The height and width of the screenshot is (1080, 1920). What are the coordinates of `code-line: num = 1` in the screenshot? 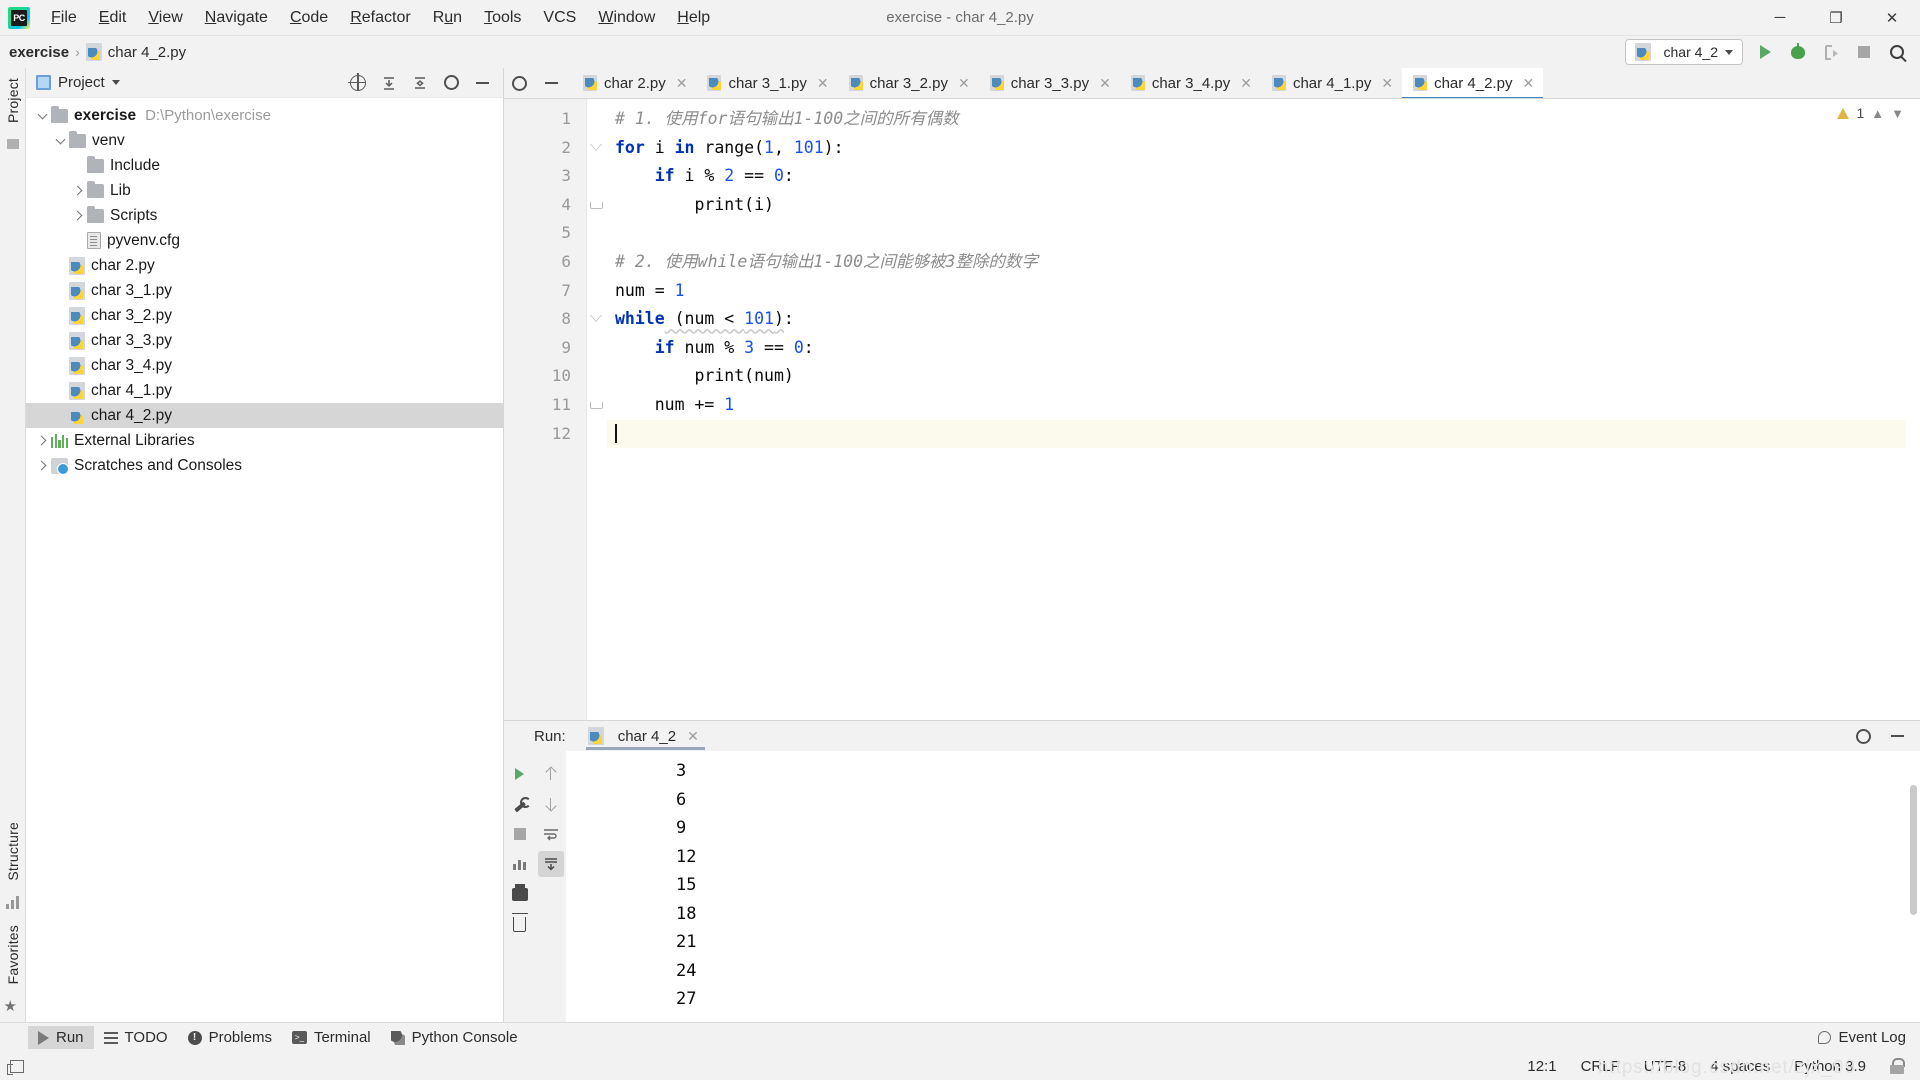 It's located at (1263, 291).